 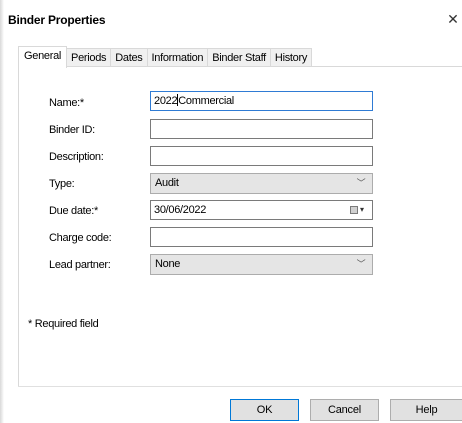 What do you see at coordinates (80, 265) in the screenshot?
I see `lead-partner-label: Lead partner:` at bounding box center [80, 265].